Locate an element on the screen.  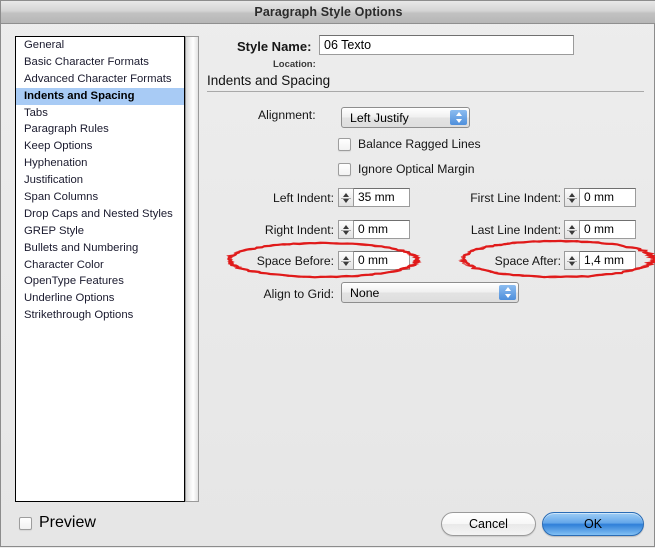
sidebar-item-advanced-character-formats: Advanced Character Formats is located at coordinates (100, 79).